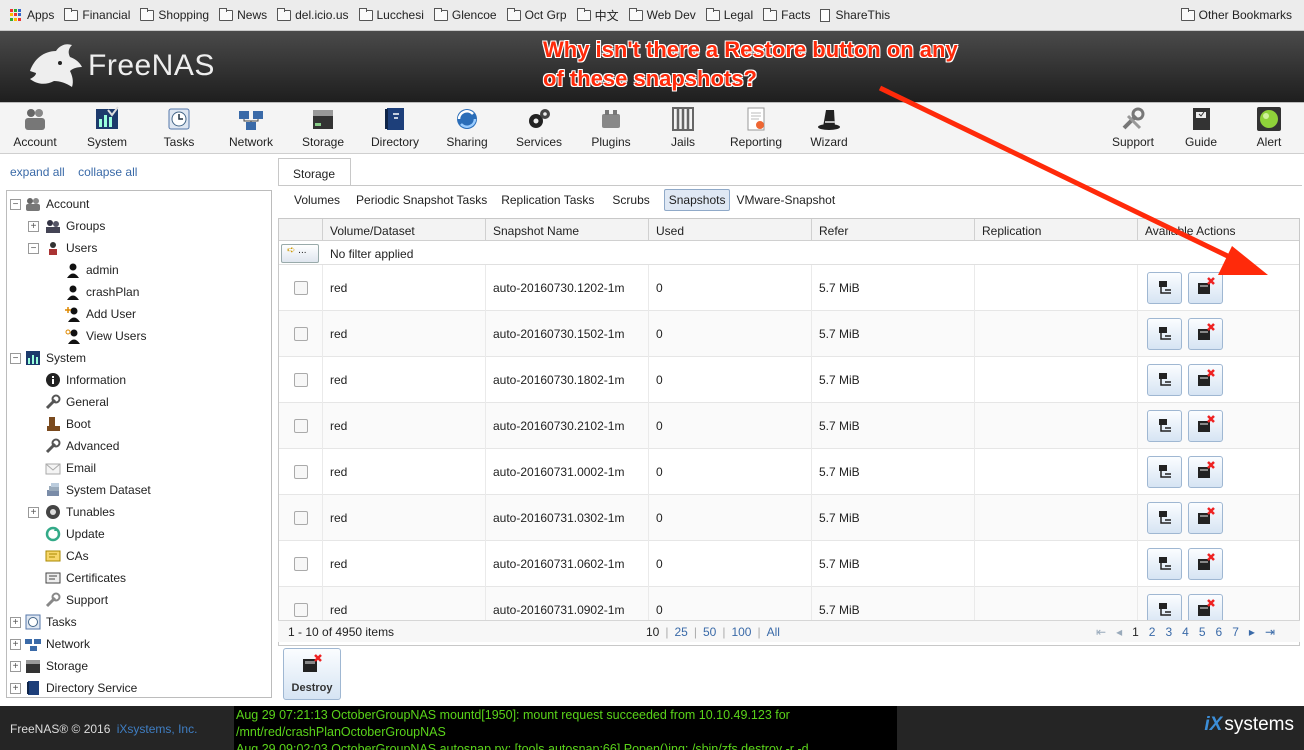 The height and width of the screenshot is (750, 1304). Describe the element at coordinates (82, 446) in the screenshot. I see `tree-node-advanced: Advanced` at that location.